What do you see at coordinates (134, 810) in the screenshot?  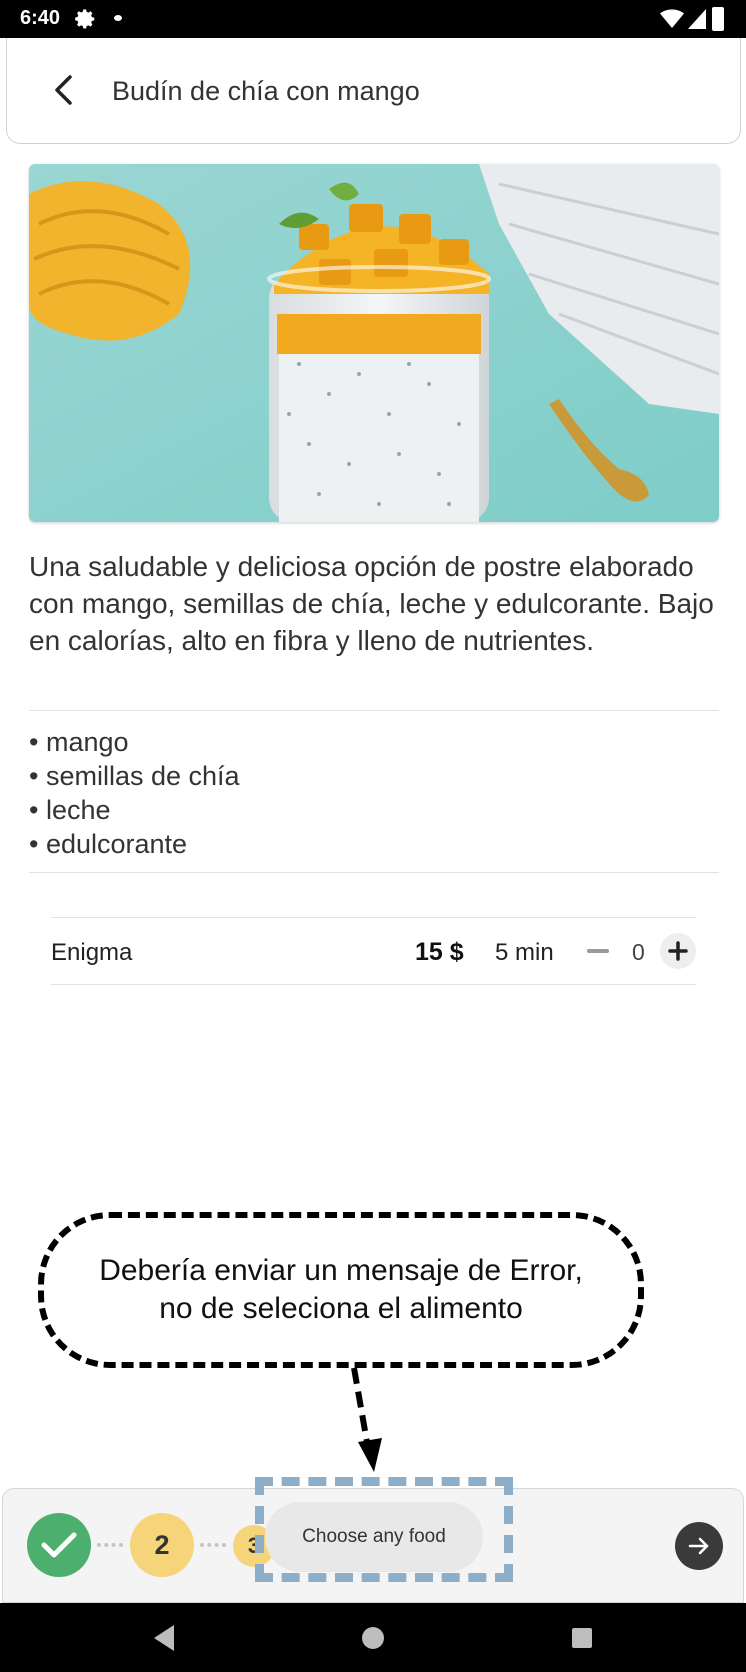 I see `ingredient-item: leche` at bounding box center [134, 810].